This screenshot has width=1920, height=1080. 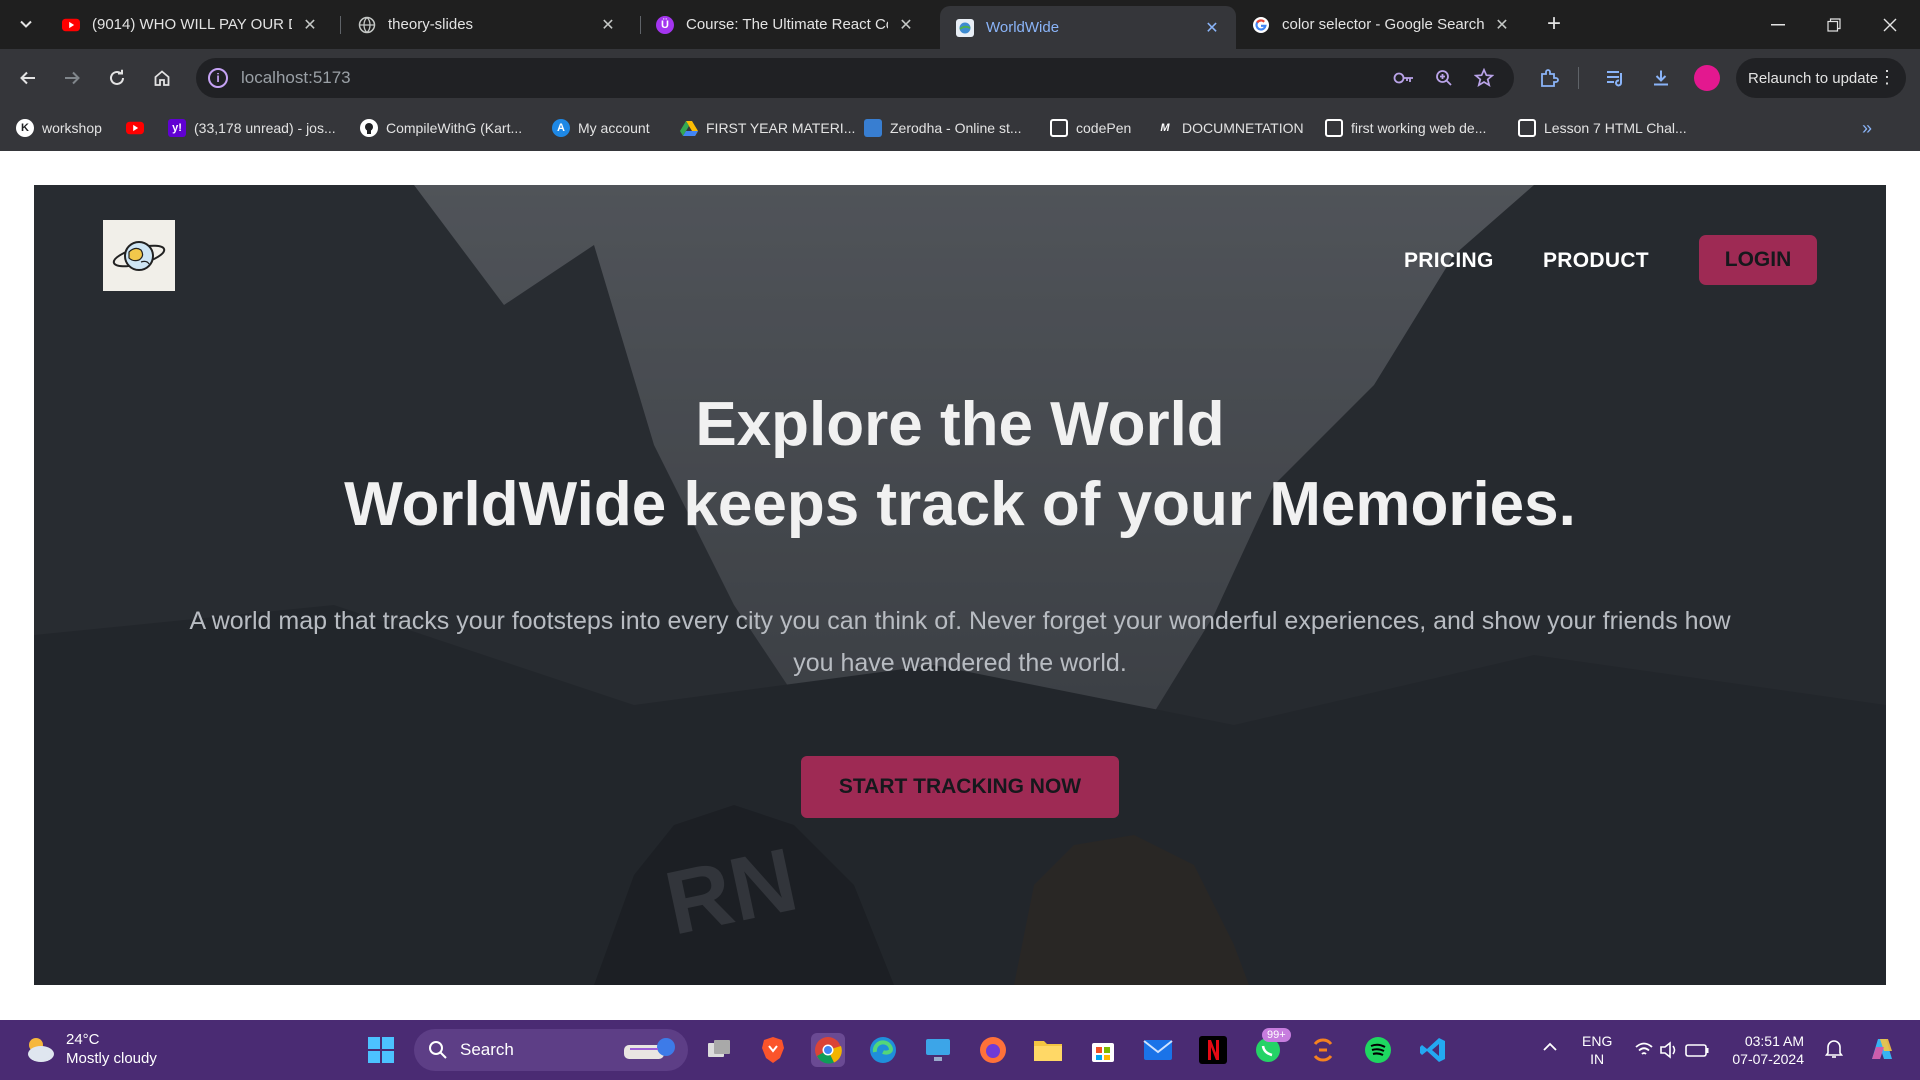 What do you see at coordinates (1090, 128) in the screenshot?
I see `bookmark-codepen: codePen` at bounding box center [1090, 128].